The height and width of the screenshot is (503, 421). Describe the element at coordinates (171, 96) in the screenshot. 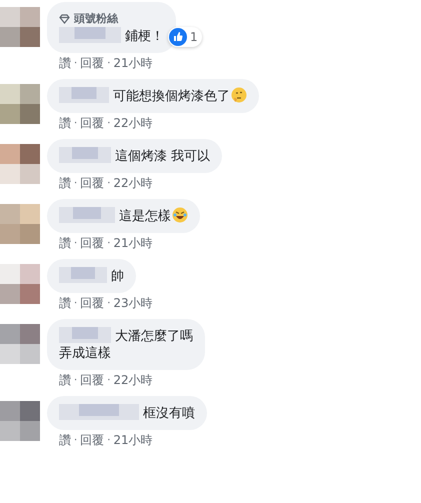

I see `comment-text: 可能想換個烤漆色了` at that location.